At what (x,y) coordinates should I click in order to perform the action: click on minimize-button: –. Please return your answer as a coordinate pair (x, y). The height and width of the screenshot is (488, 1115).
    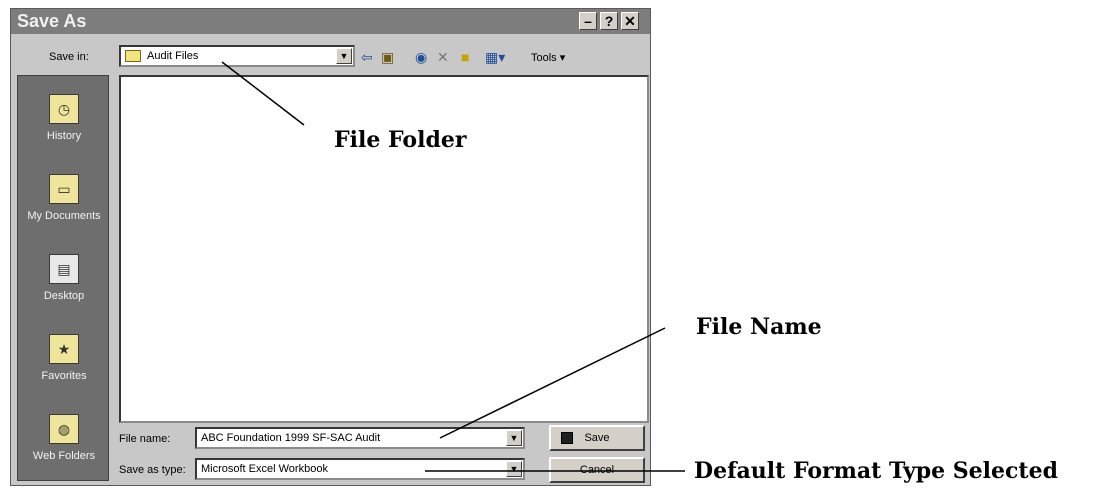
    Looking at the image, I should click on (588, 21).